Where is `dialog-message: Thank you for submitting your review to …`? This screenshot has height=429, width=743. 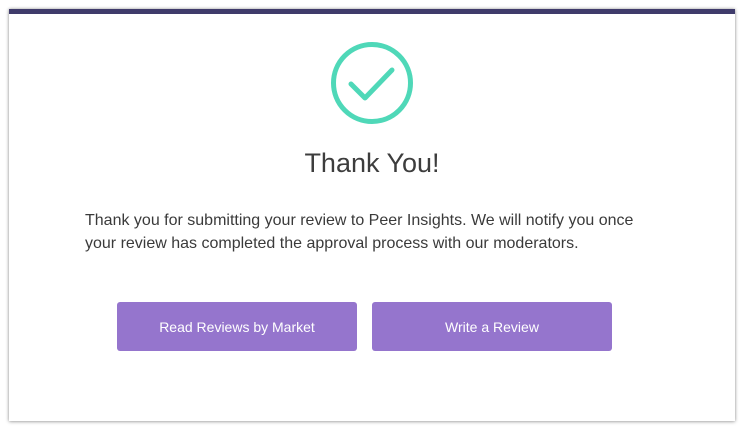 dialog-message: Thank you for submitting your review to … is located at coordinates (375, 232).